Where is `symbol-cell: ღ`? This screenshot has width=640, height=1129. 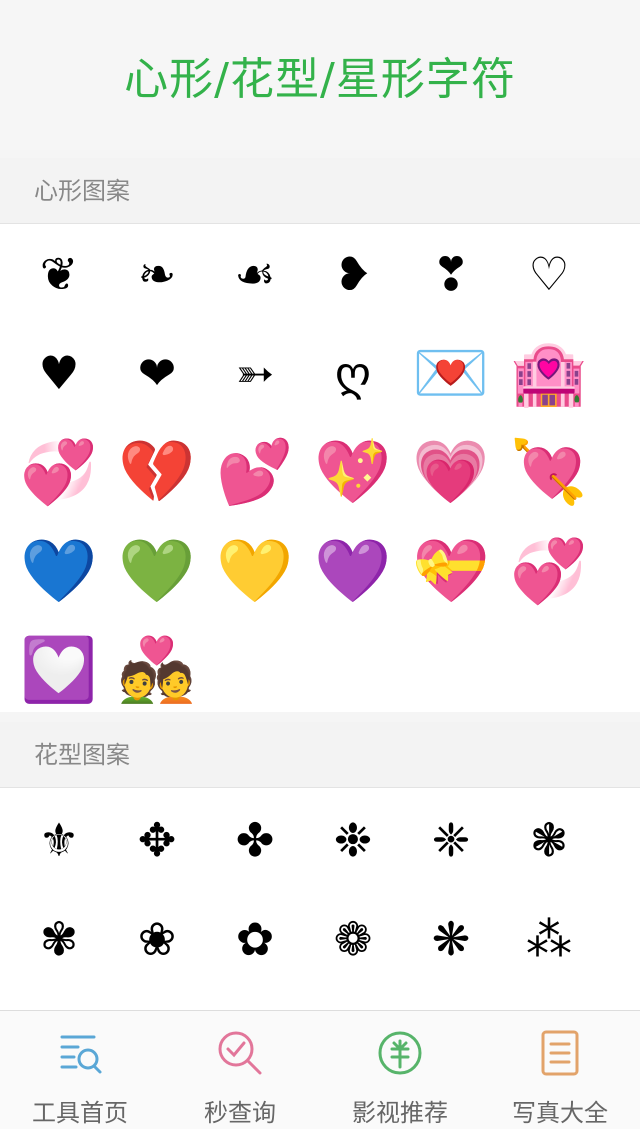
symbol-cell: ღ is located at coordinates (353, 372).